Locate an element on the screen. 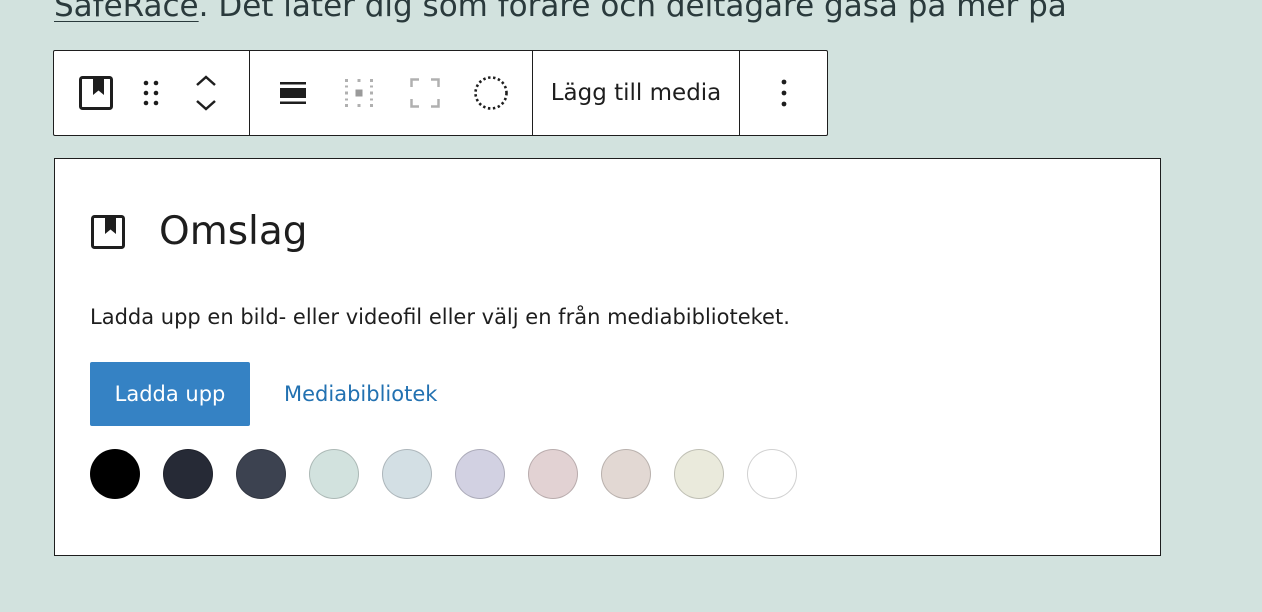  toolbar-group-options is located at coordinates (783, 93).